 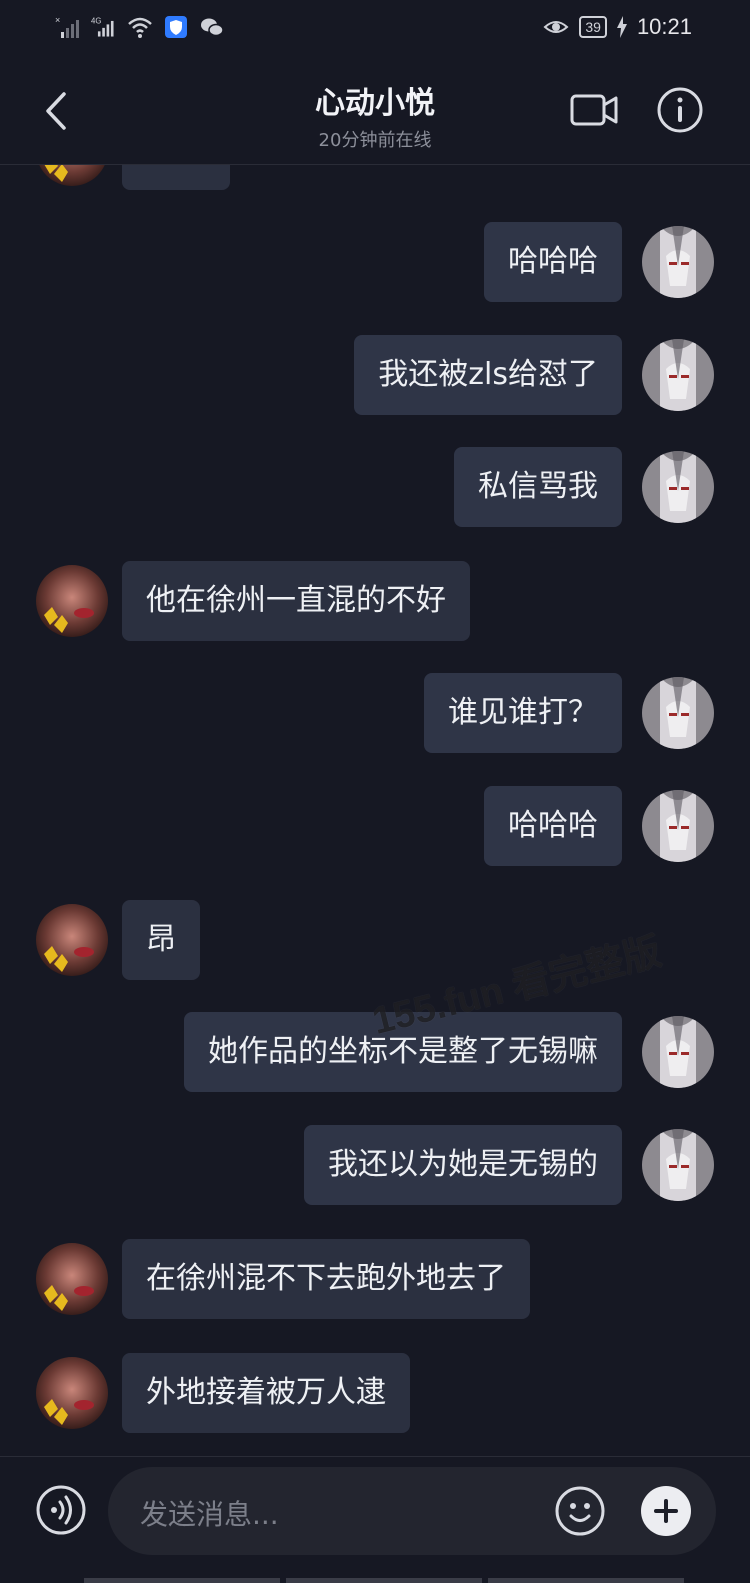 I want to click on message-outgoing: 私信骂我, so click(x=584, y=487).